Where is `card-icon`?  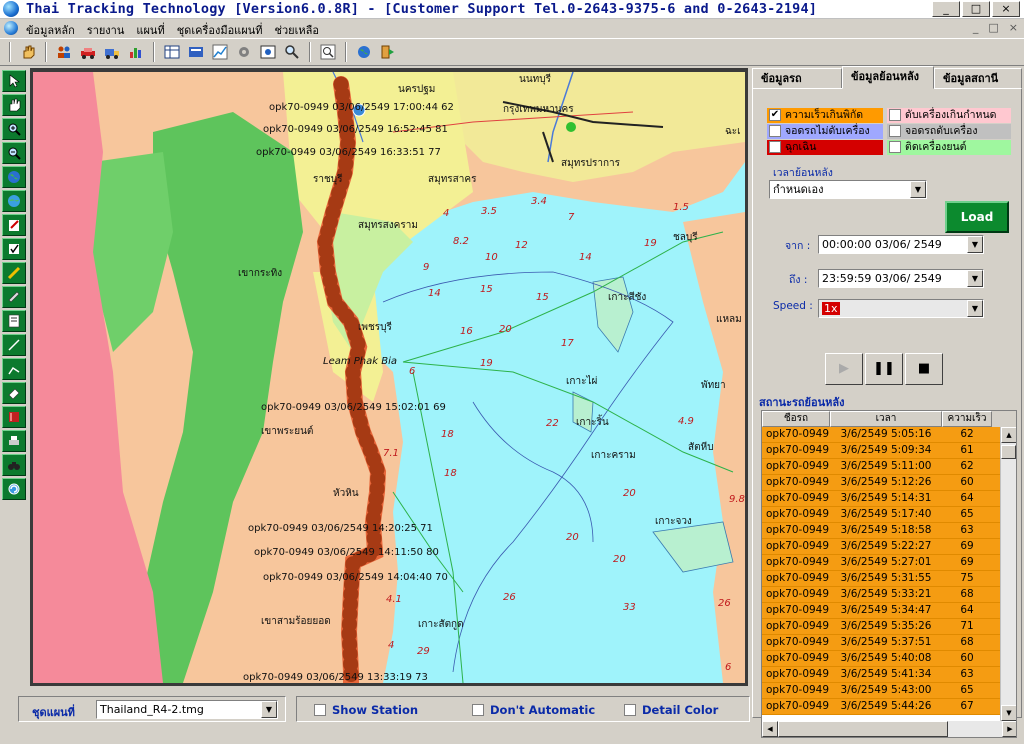
card-icon is located at coordinates (196, 52).